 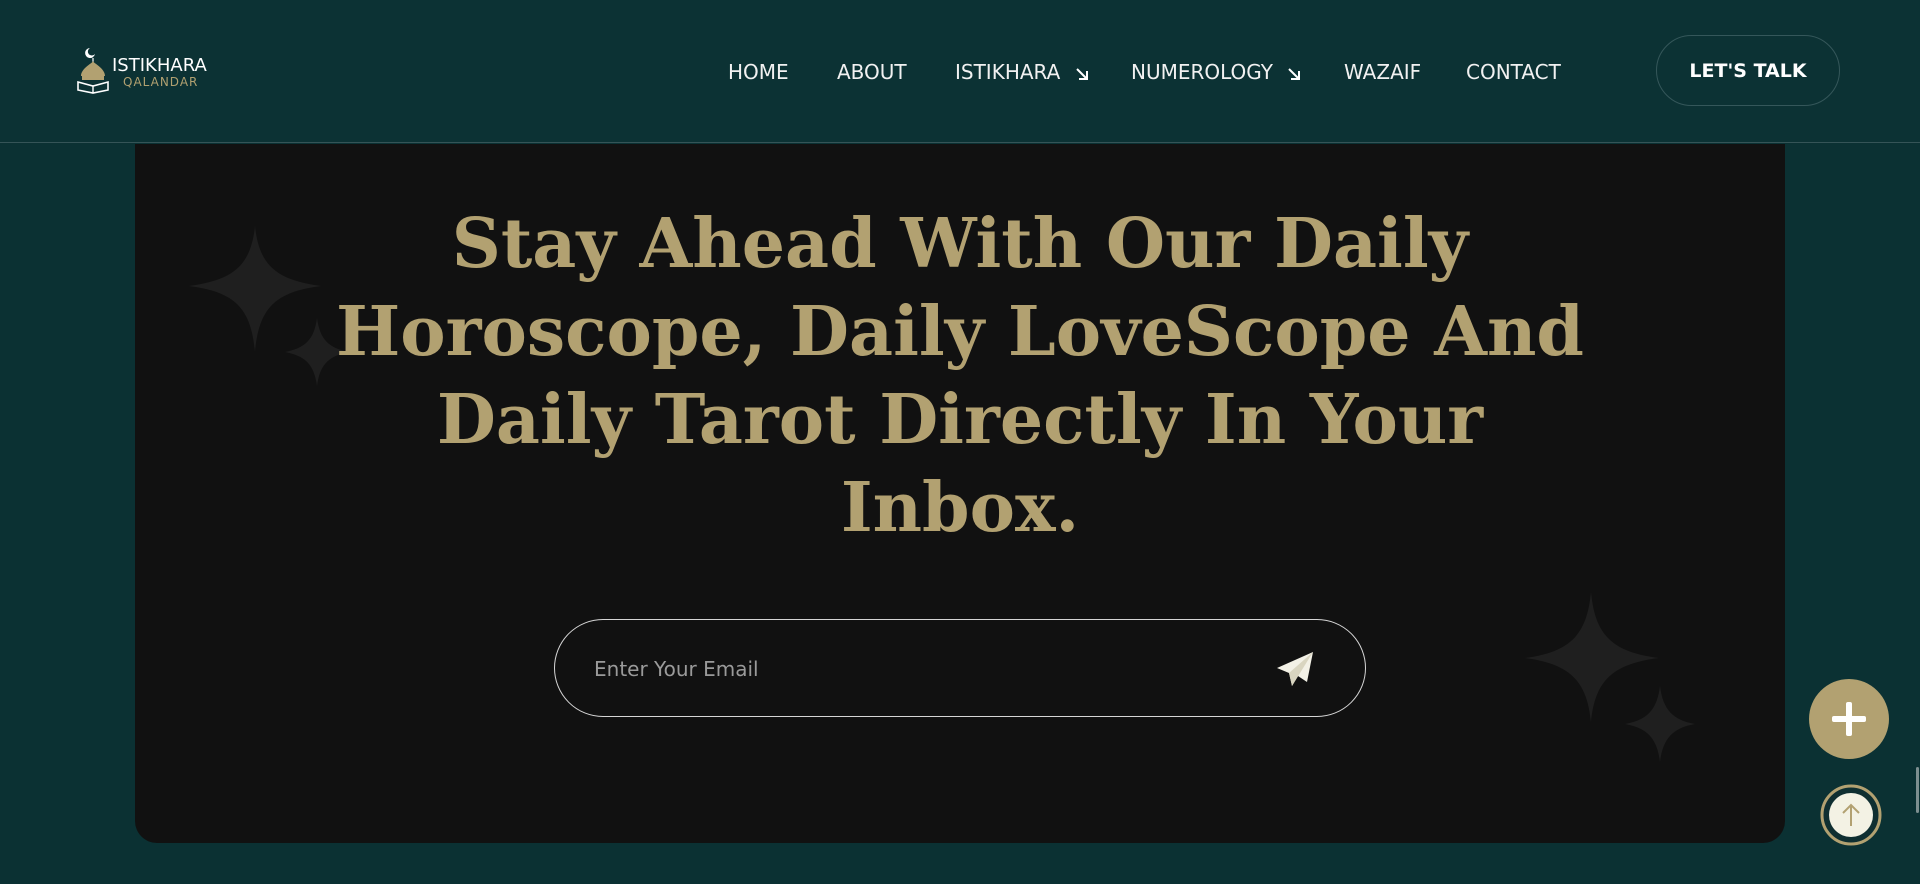 I want to click on arrow-up-icon, so click(x=1851, y=815).